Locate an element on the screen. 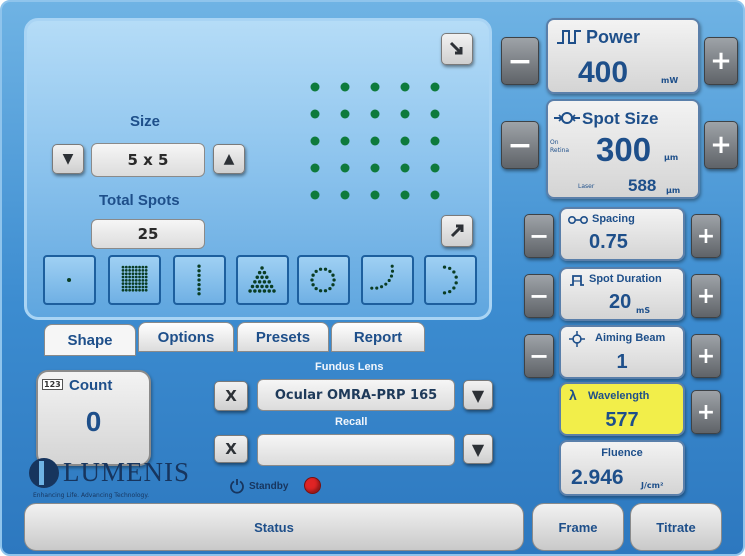 The width and height of the screenshot is (745, 556). tab-presets: Presets is located at coordinates (283, 337).